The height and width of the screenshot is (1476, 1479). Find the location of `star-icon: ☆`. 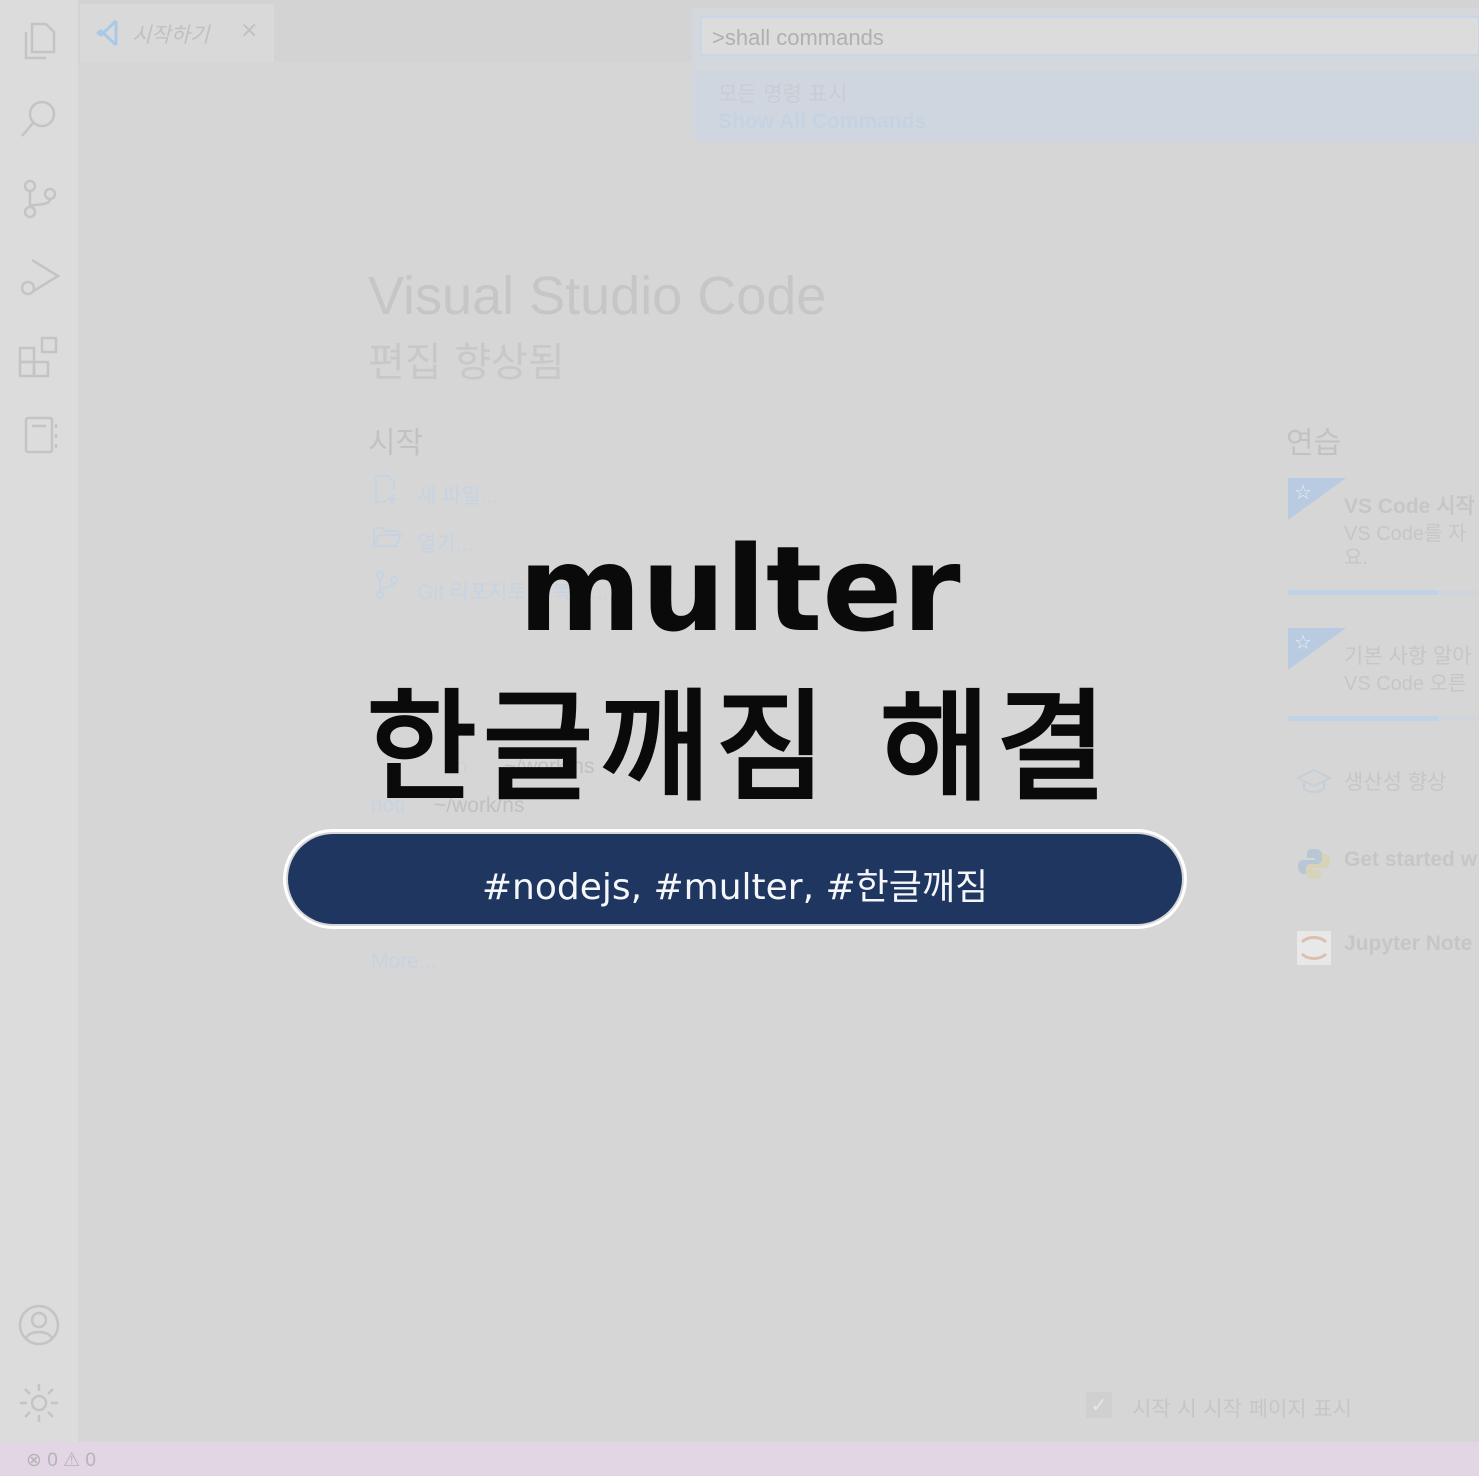

star-icon: ☆ is located at coordinates (1303, 492).